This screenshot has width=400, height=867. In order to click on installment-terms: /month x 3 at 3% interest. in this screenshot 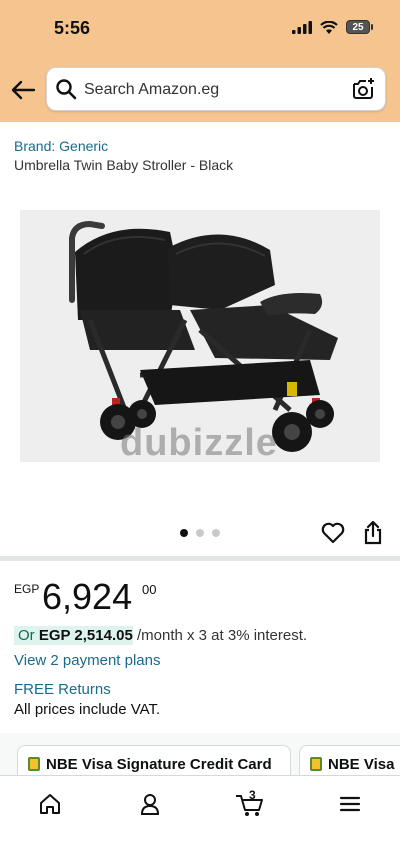, I will do `click(220, 635)`.